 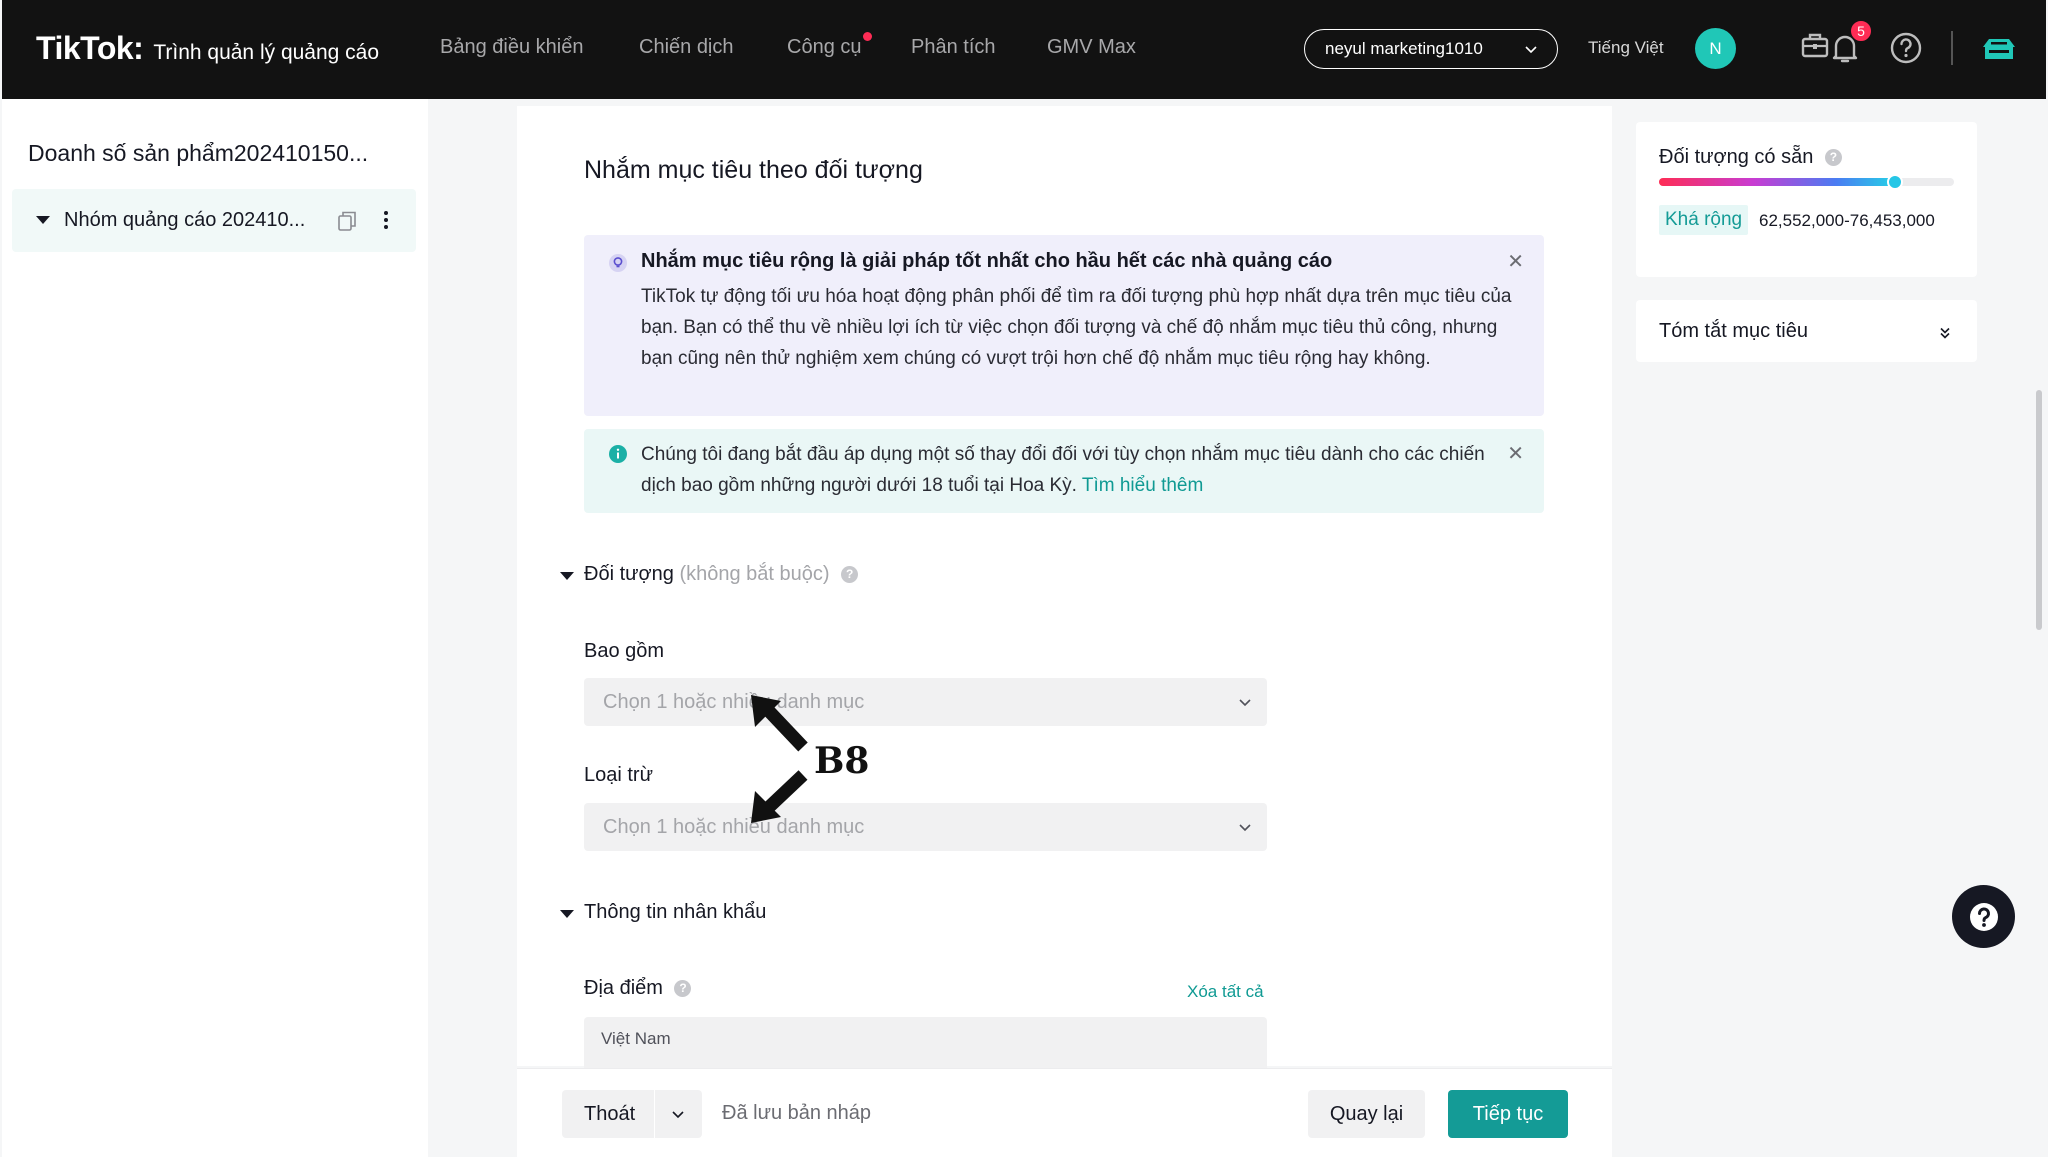 I want to click on location-label: Địa điểm, so click(x=623, y=988).